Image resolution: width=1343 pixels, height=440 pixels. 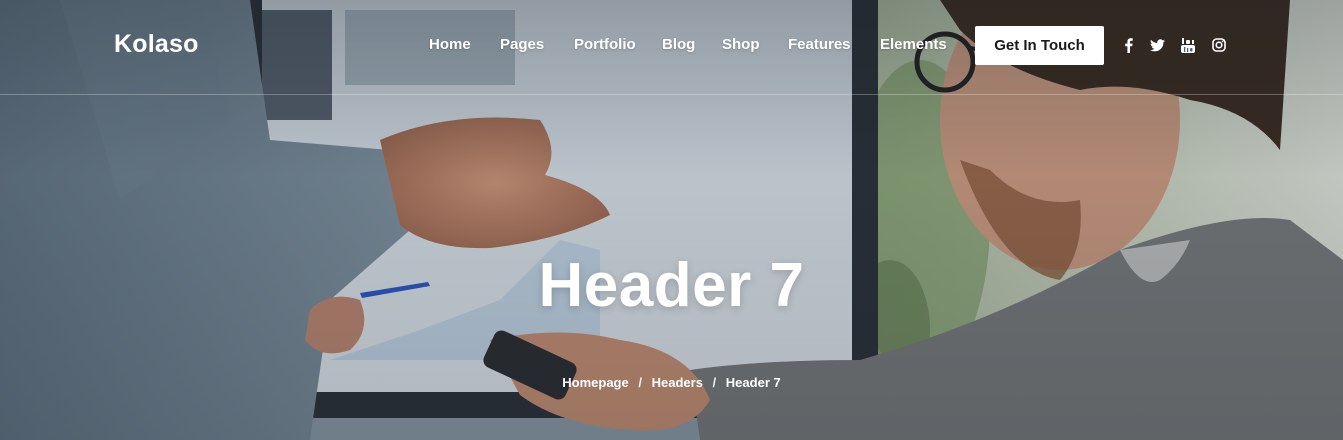 I want to click on page-title: Header 7, so click(x=671, y=285).